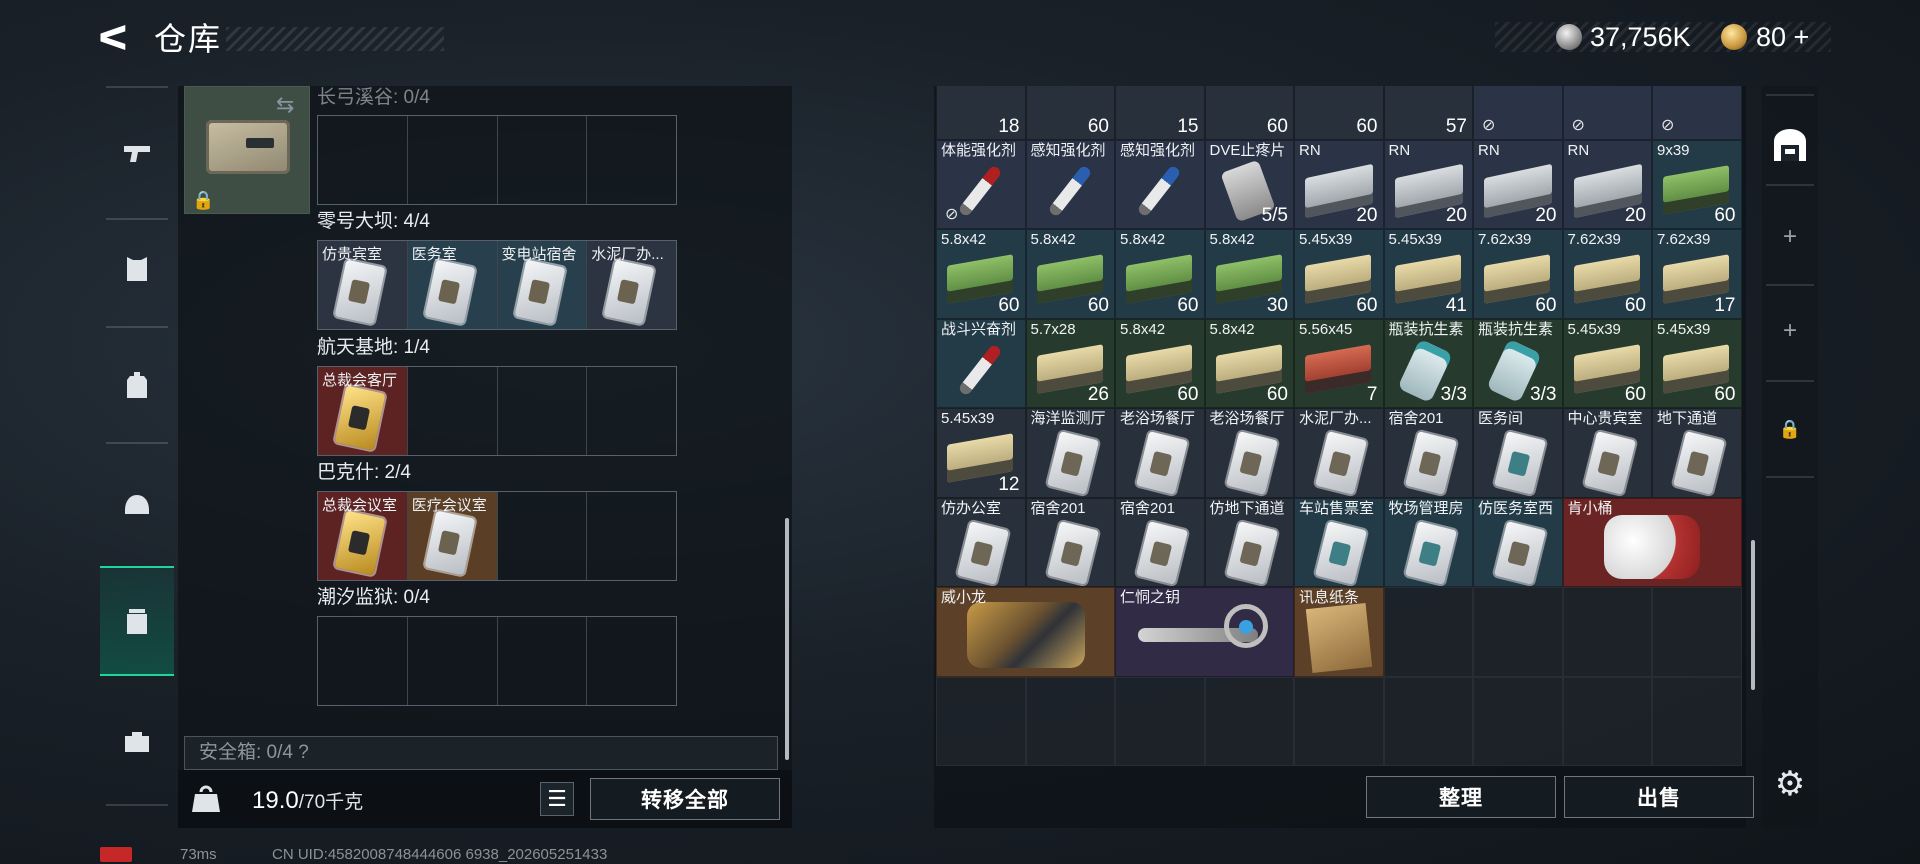 The image size is (1920, 864). I want to click on key-slot: 总裁会客厅, so click(363, 411).